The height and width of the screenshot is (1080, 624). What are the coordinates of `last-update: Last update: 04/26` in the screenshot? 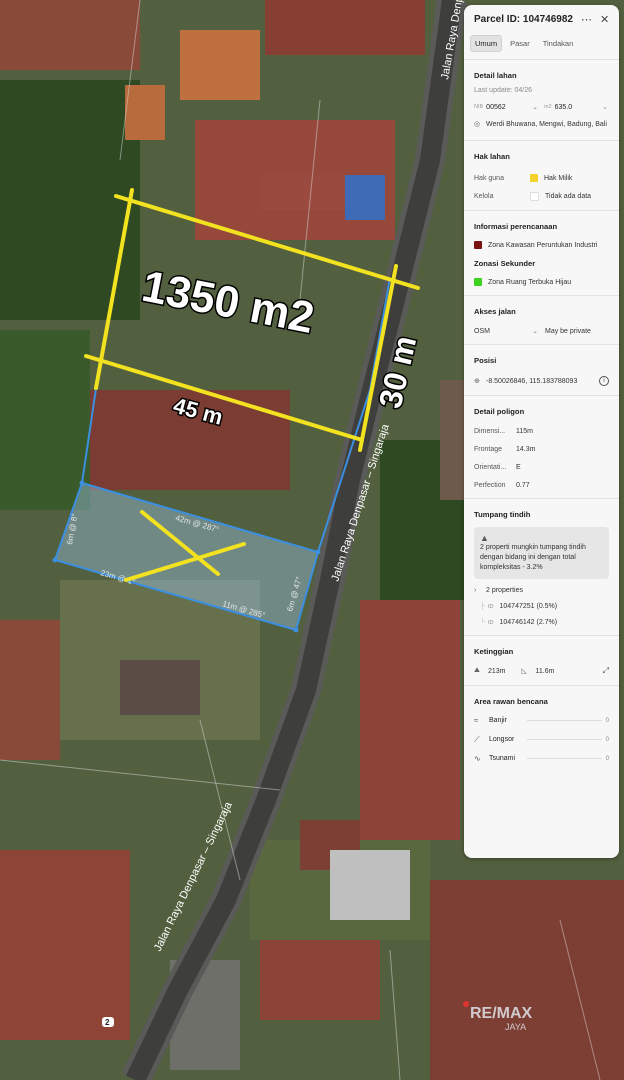 It's located at (503, 90).